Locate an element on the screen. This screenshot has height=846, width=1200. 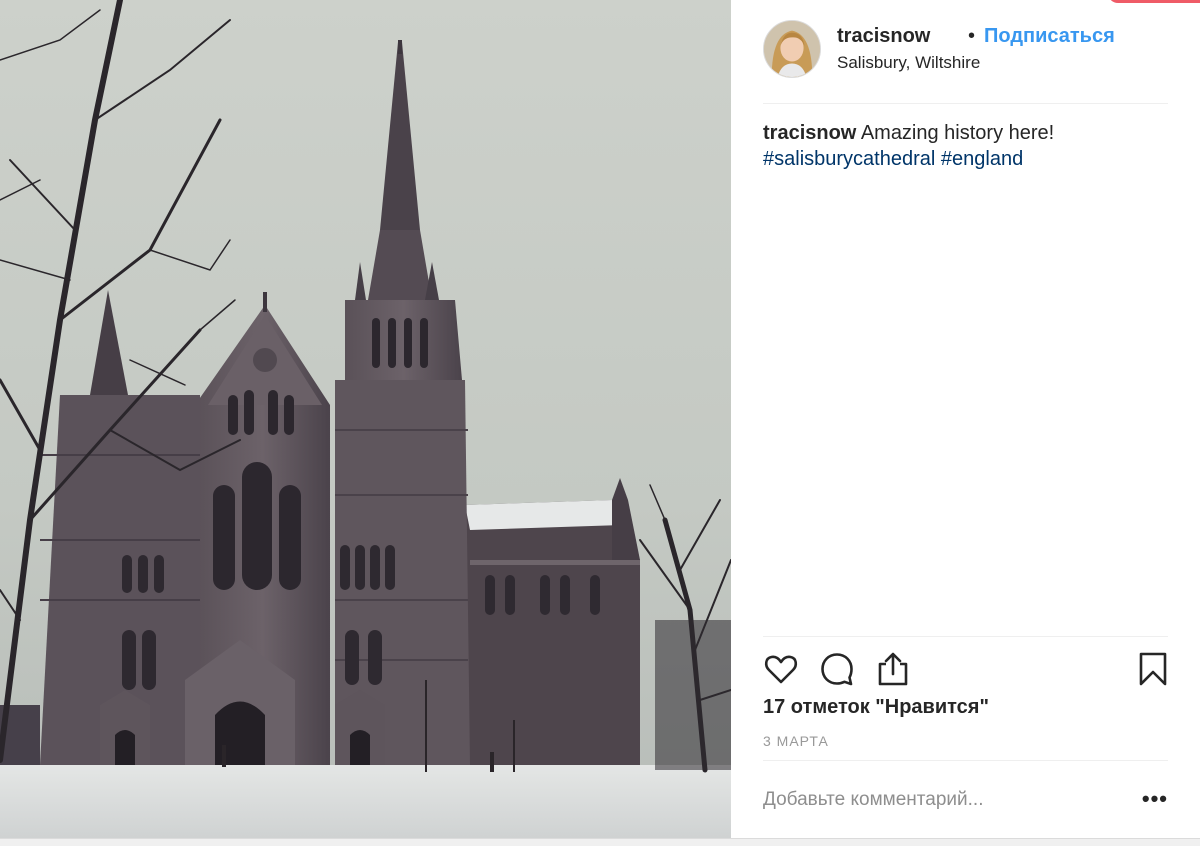
username-link: tracisnow is located at coordinates (883, 36).